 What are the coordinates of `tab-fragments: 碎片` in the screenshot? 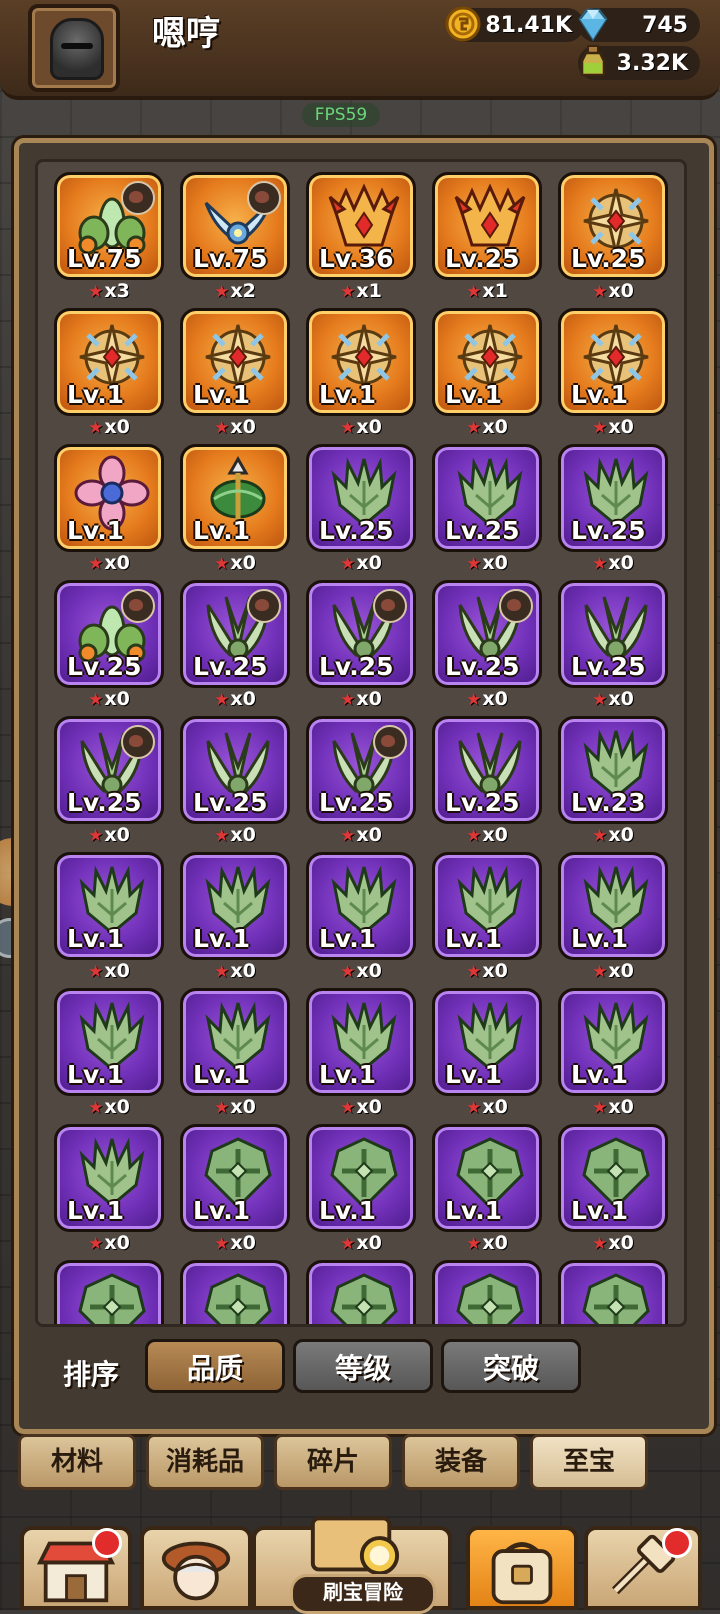 It's located at (333, 1462).